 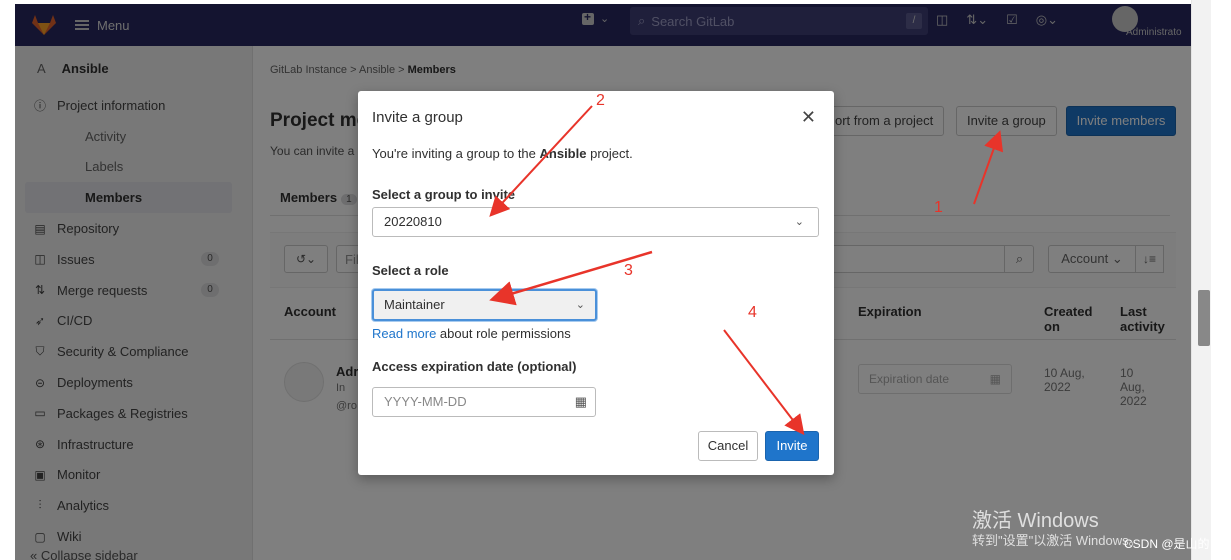 What do you see at coordinates (1167, 544) in the screenshot?
I see `csdn-watermark: CSDN @是山的` at bounding box center [1167, 544].